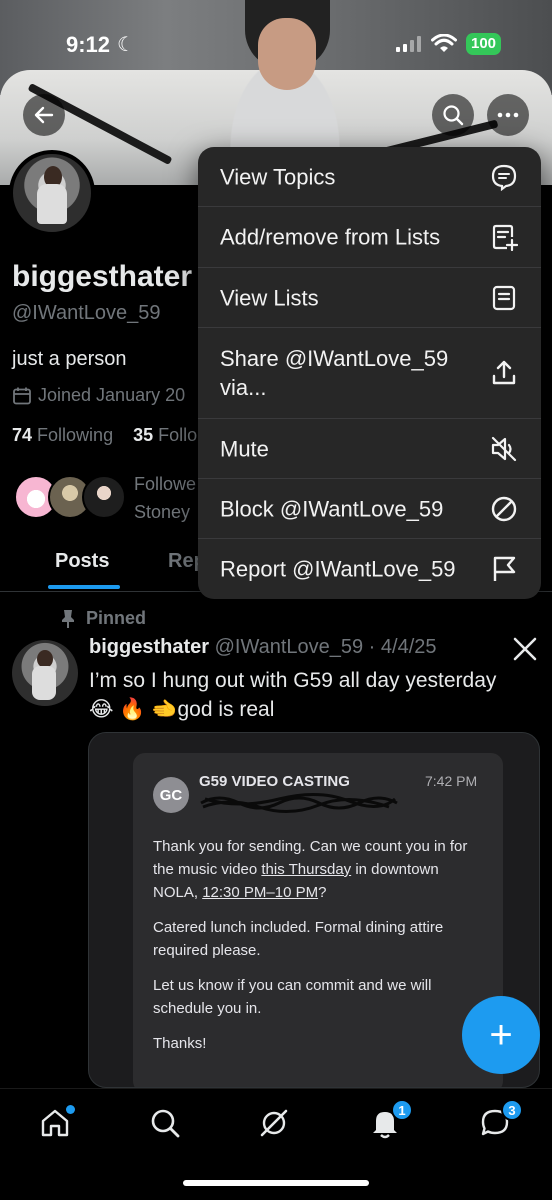  Describe the element at coordinates (504, 509) in the screenshot. I see `block-icon` at that location.